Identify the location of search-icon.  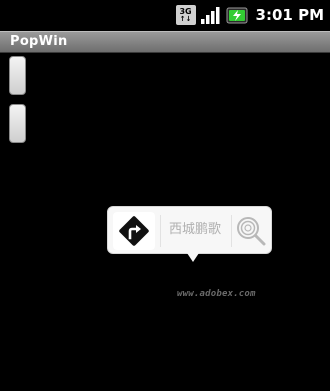
(251, 231).